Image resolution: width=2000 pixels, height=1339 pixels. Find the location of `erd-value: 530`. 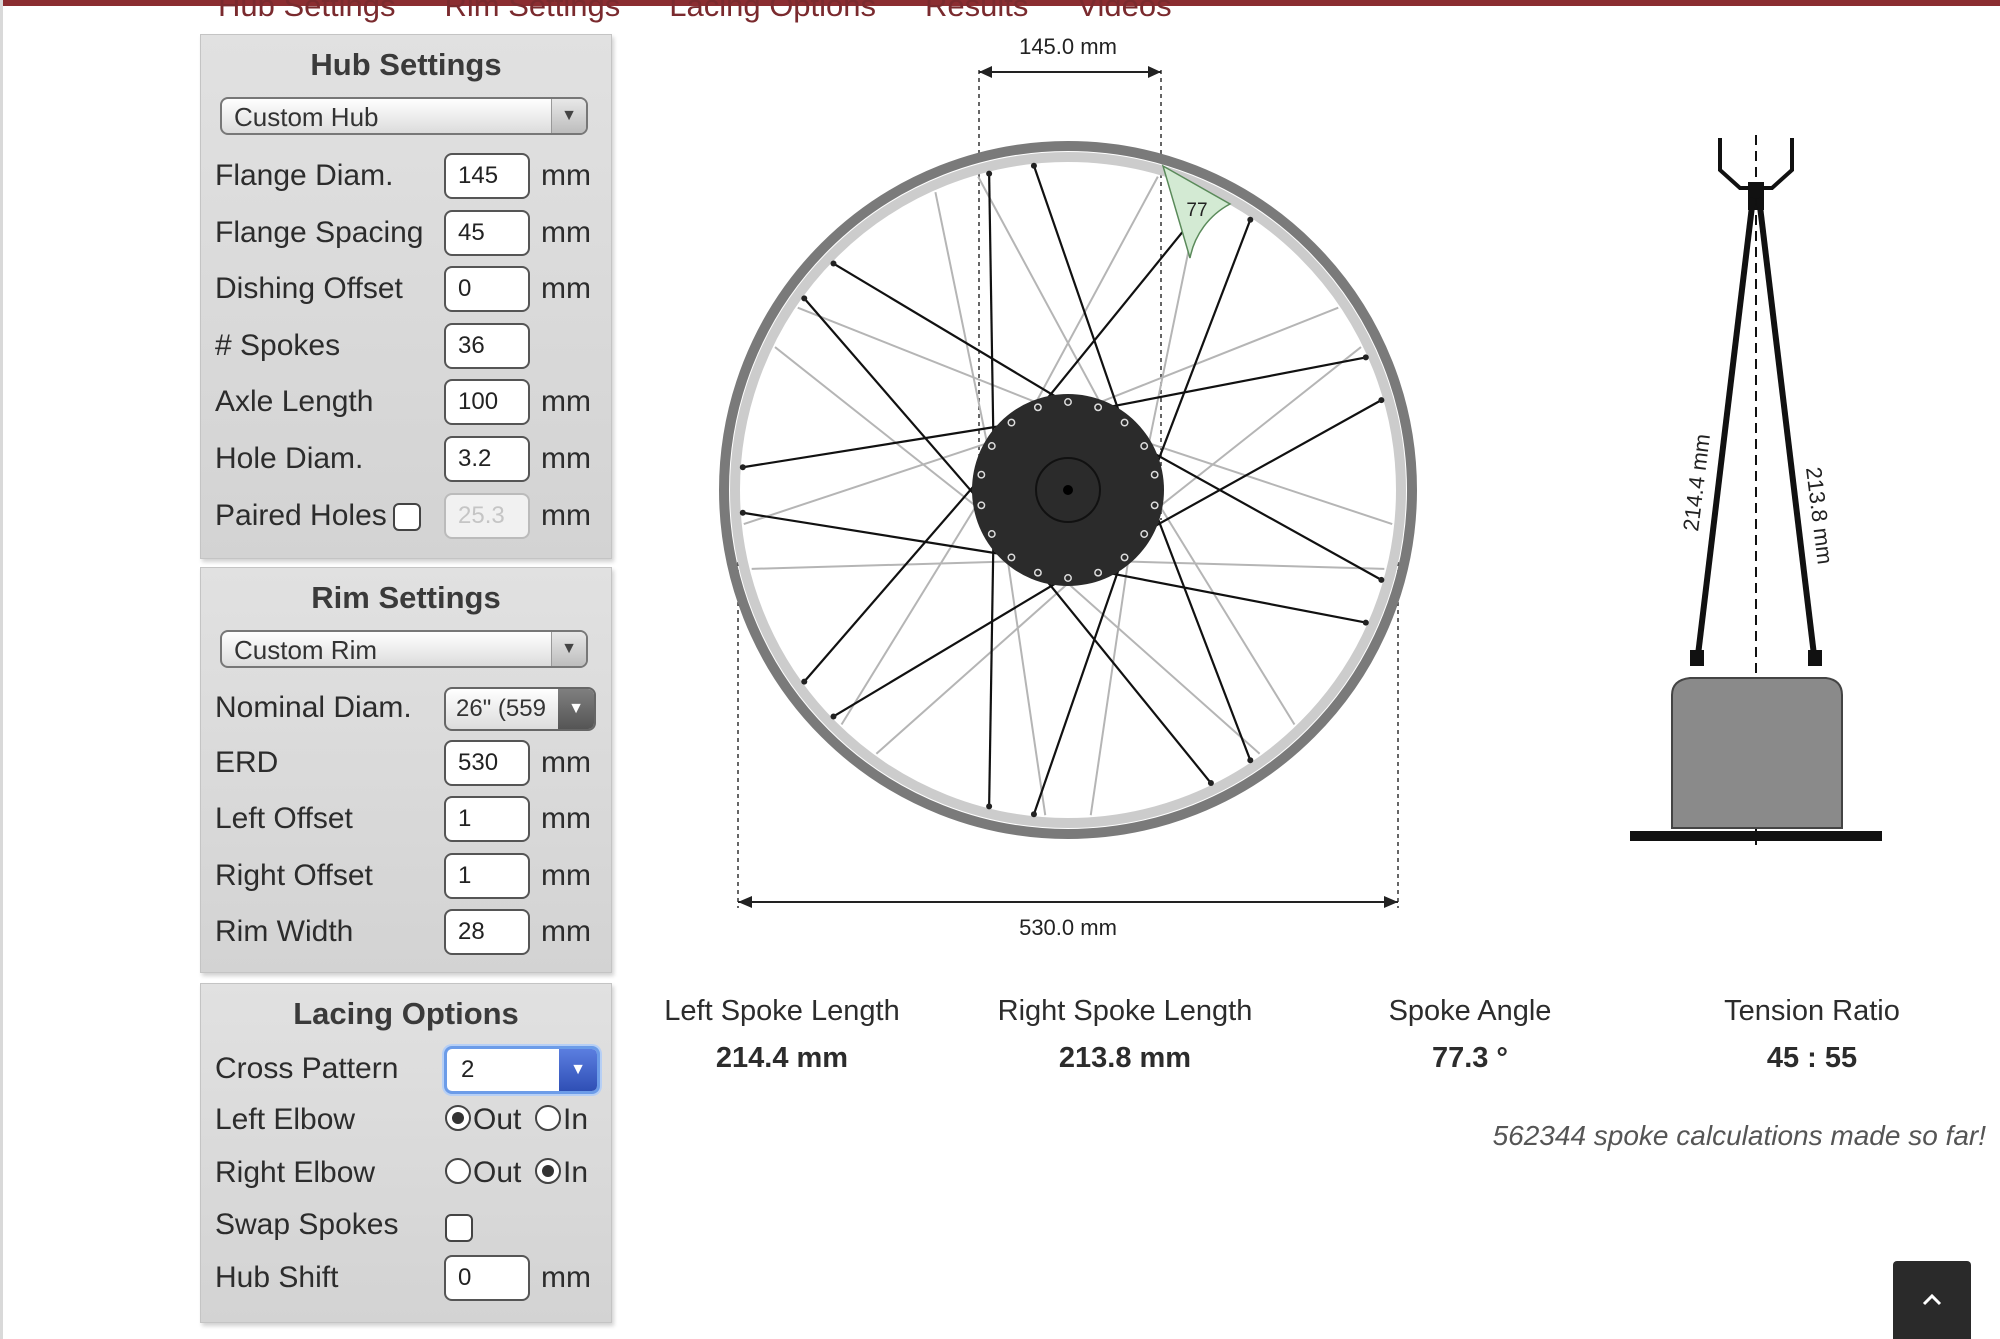

erd-value: 530 is located at coordinates (478, 762).